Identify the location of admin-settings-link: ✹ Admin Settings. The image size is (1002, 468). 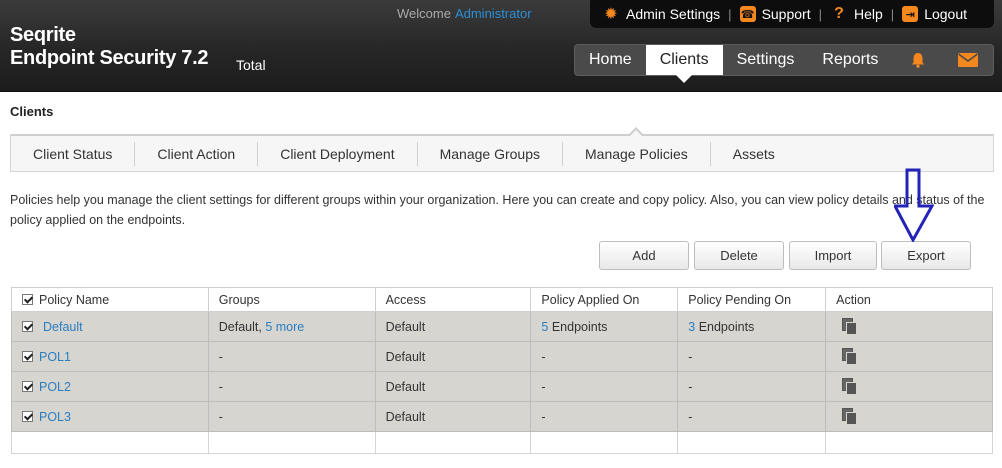
(661, 14).